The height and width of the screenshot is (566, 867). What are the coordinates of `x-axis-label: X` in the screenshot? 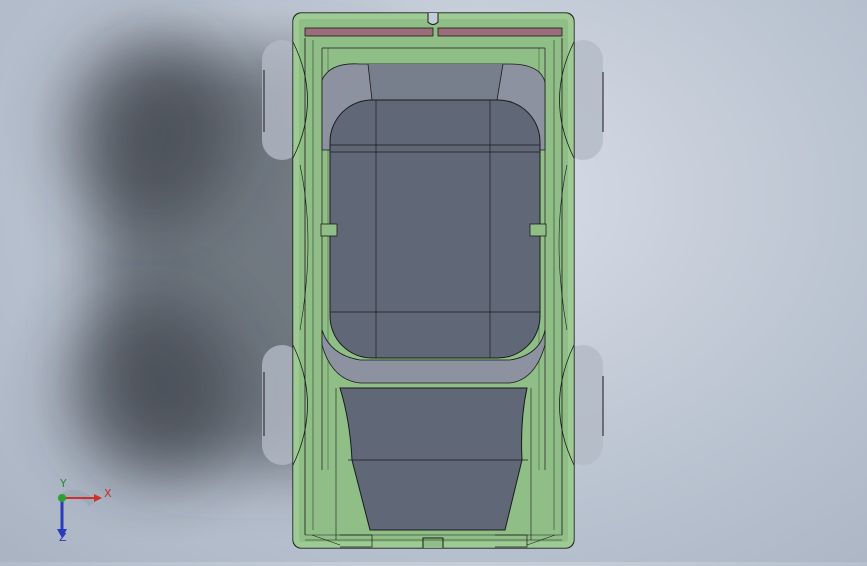 It's located at (108, 493).